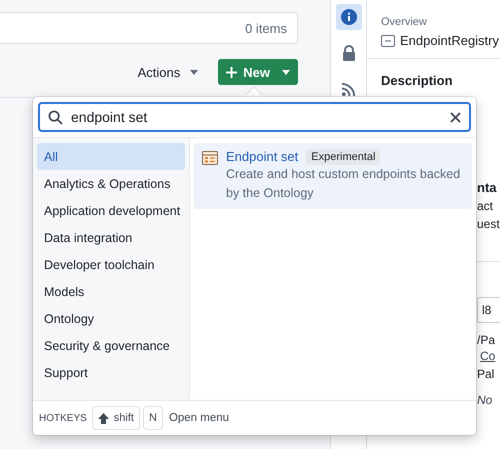 The height and width of the screenshot is (449, 500). I want to click on status-tag: Experimental, so click(343, 156).